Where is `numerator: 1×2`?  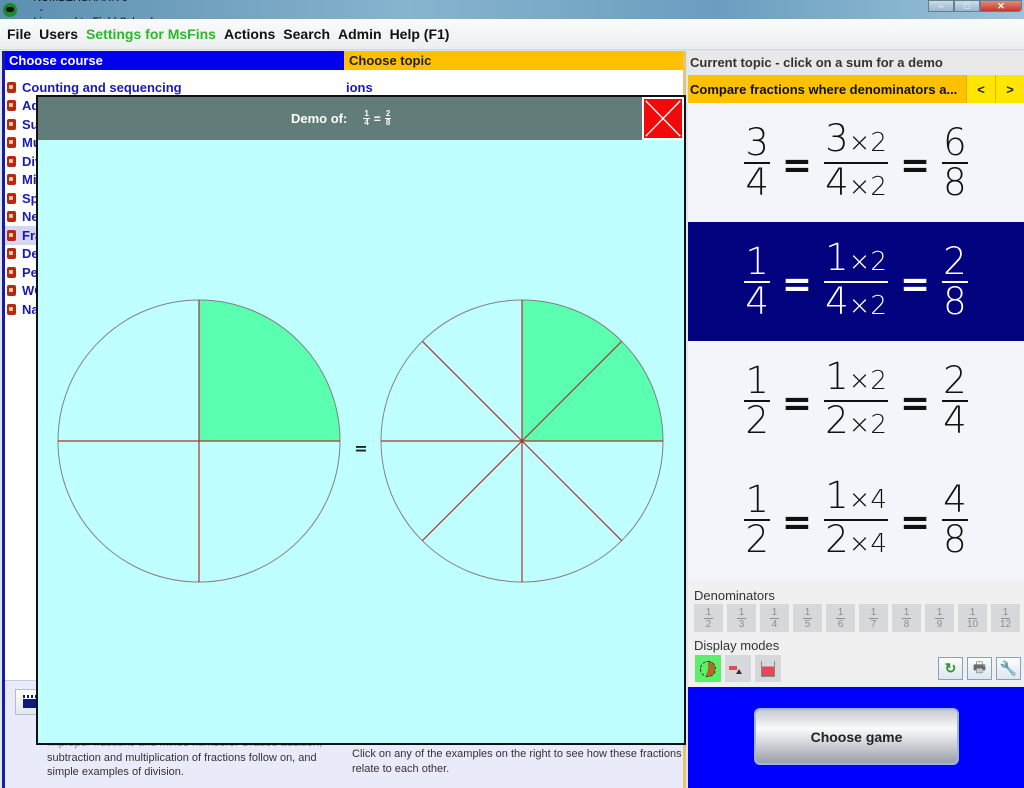
numerator: 1×2 is located at coordinates (856, 260).